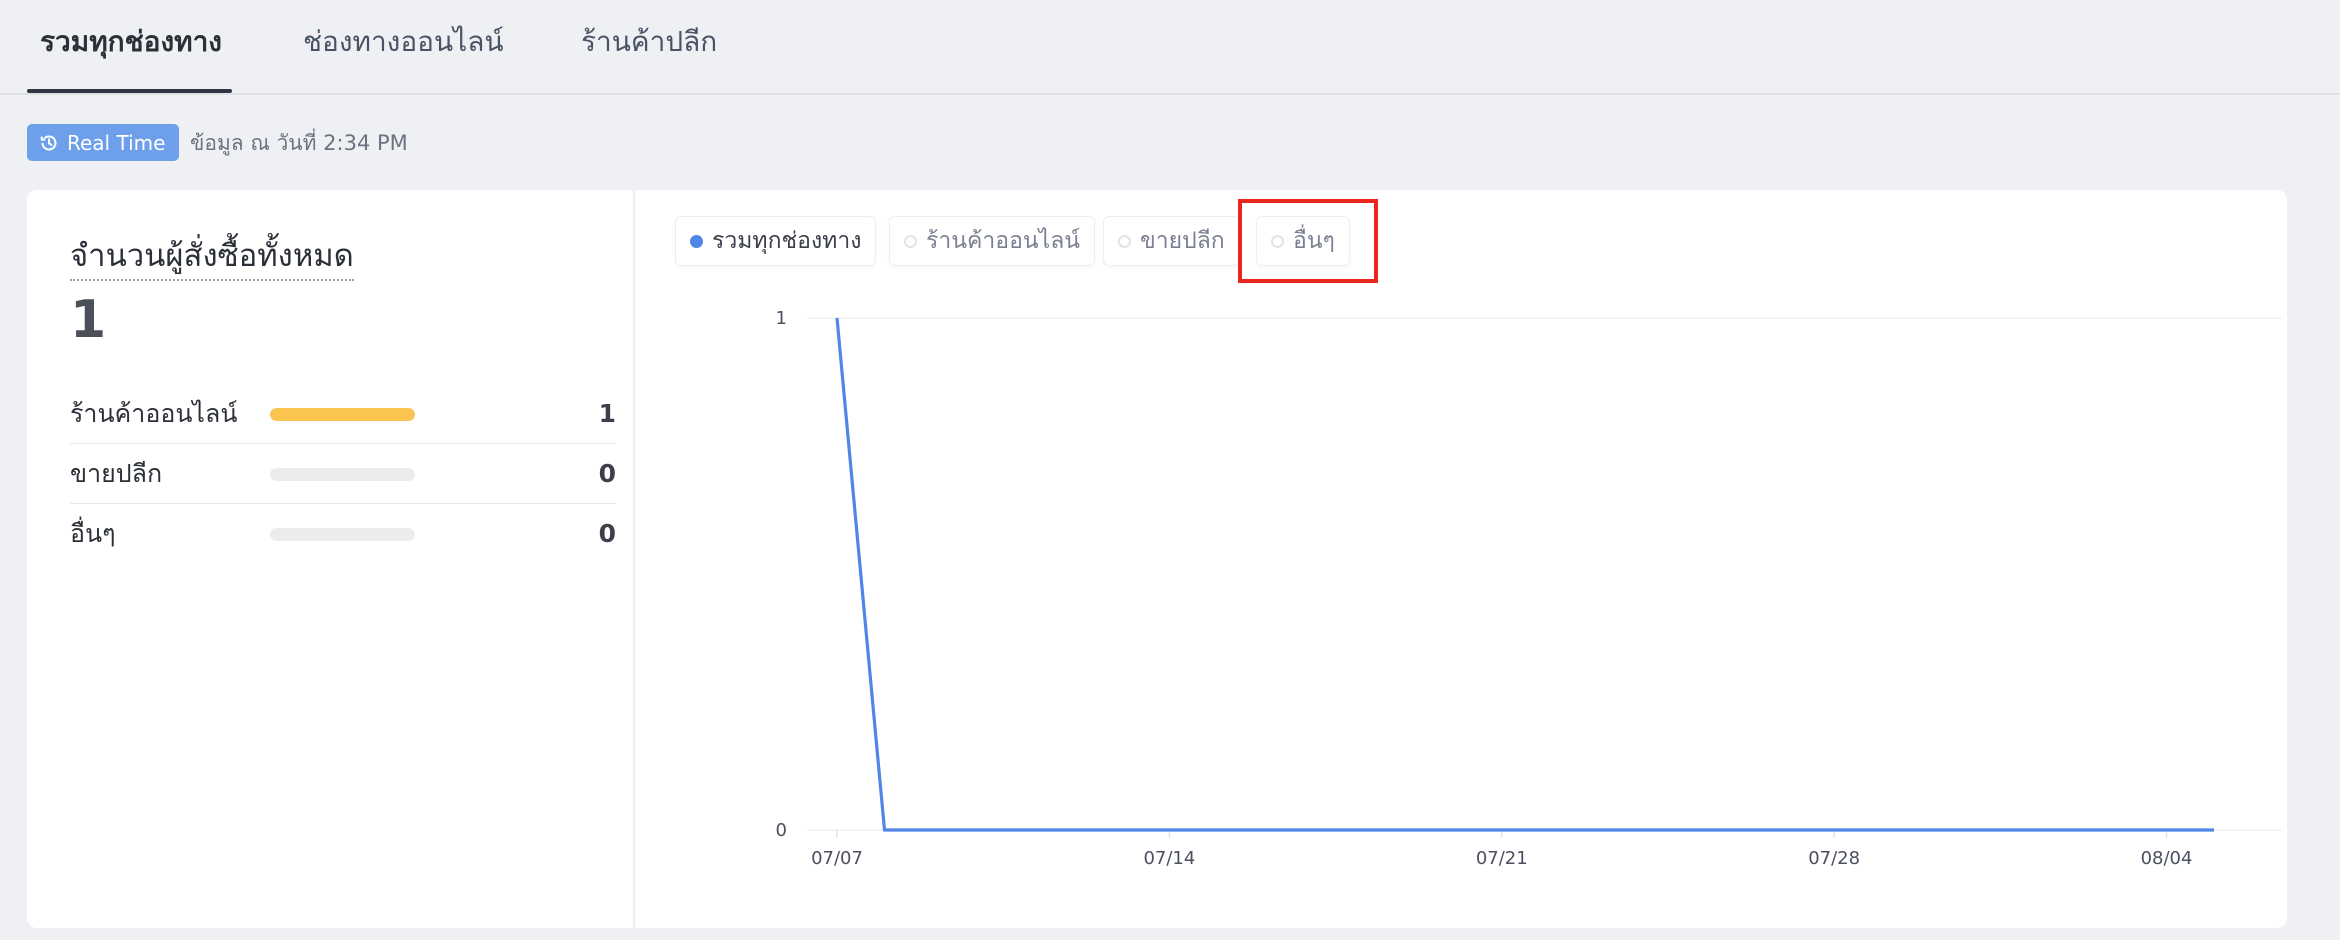 Image resolution: width=2340 pixels, height=940 pixels. Describe the element at coordinates (1502, 858) in the screenshot. I see `x-tick-label: 07/21` at that location.